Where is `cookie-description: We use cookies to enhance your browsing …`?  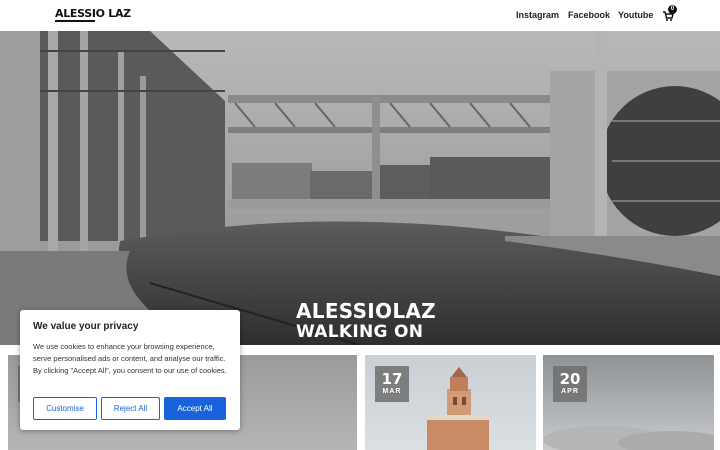 cookie-description: We use cookies to enhance your browsing … is located at coordinates (130, 358).